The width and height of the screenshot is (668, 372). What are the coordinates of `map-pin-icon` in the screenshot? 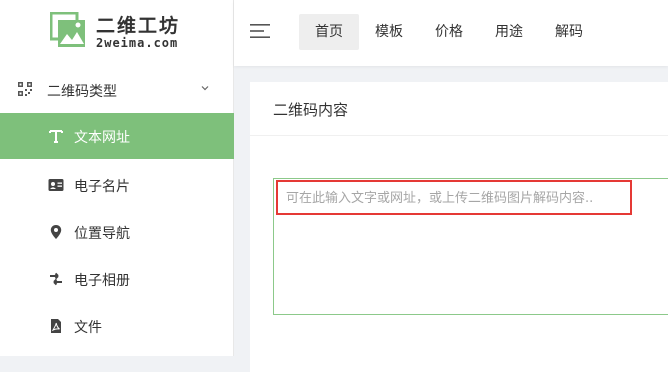 It's located at (56, 232).